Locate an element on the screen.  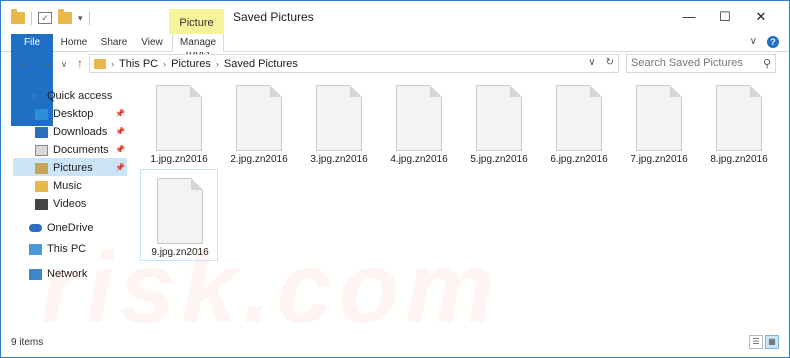
window-title: Saved Pictures is located at coordinates (273, 17).